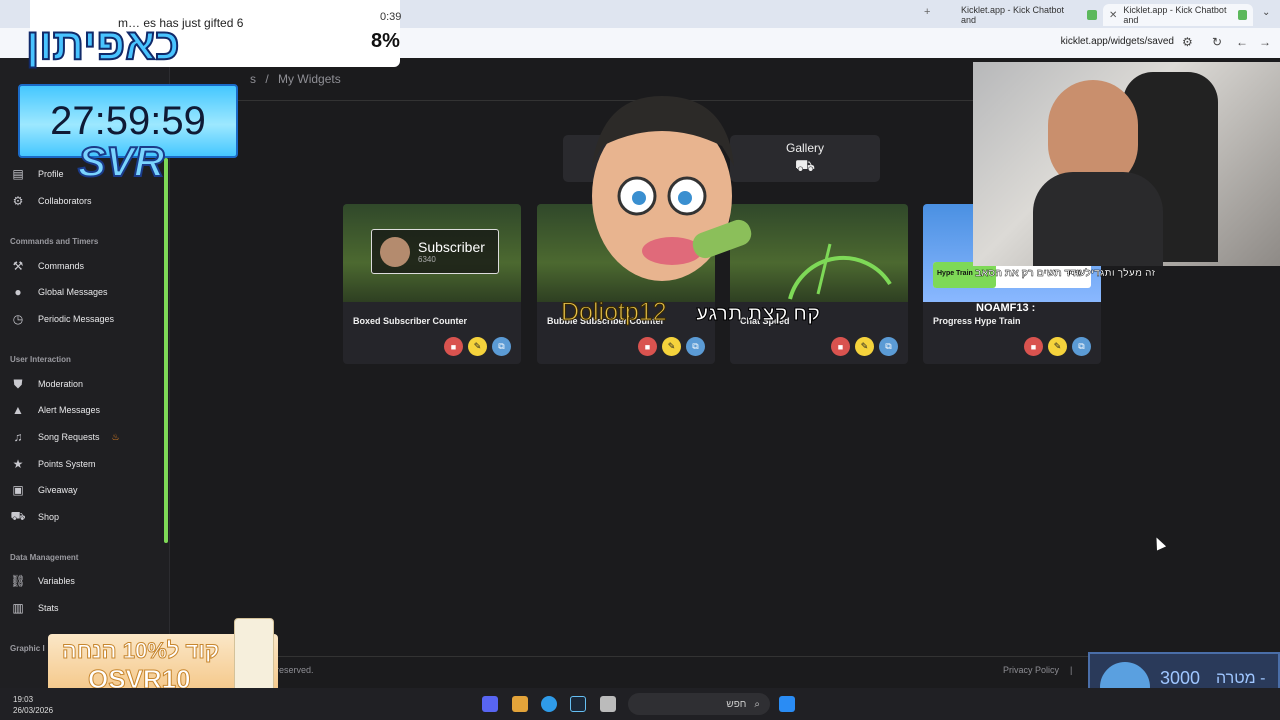 The height and width of the screenshot is (720, 1280). I want to click on goal-target: 3000, so click(1180, 678).